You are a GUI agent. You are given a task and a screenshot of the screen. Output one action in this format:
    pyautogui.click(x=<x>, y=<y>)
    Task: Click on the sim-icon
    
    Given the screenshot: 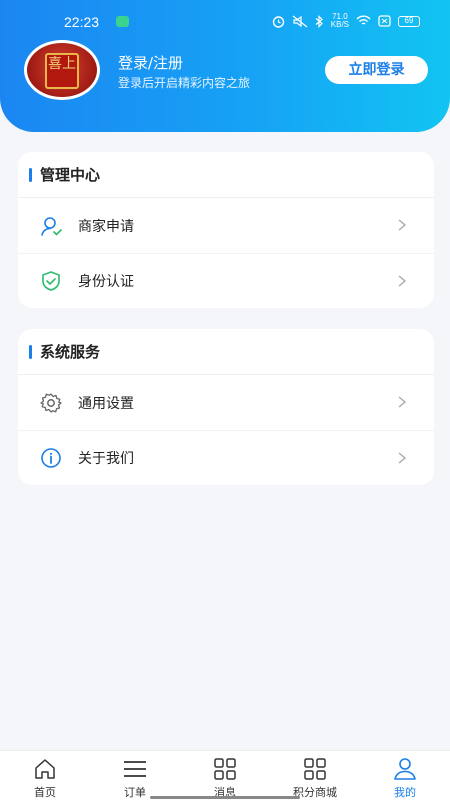 What is the action you would take?
    pyautogui.click(x=384, y=21)
    